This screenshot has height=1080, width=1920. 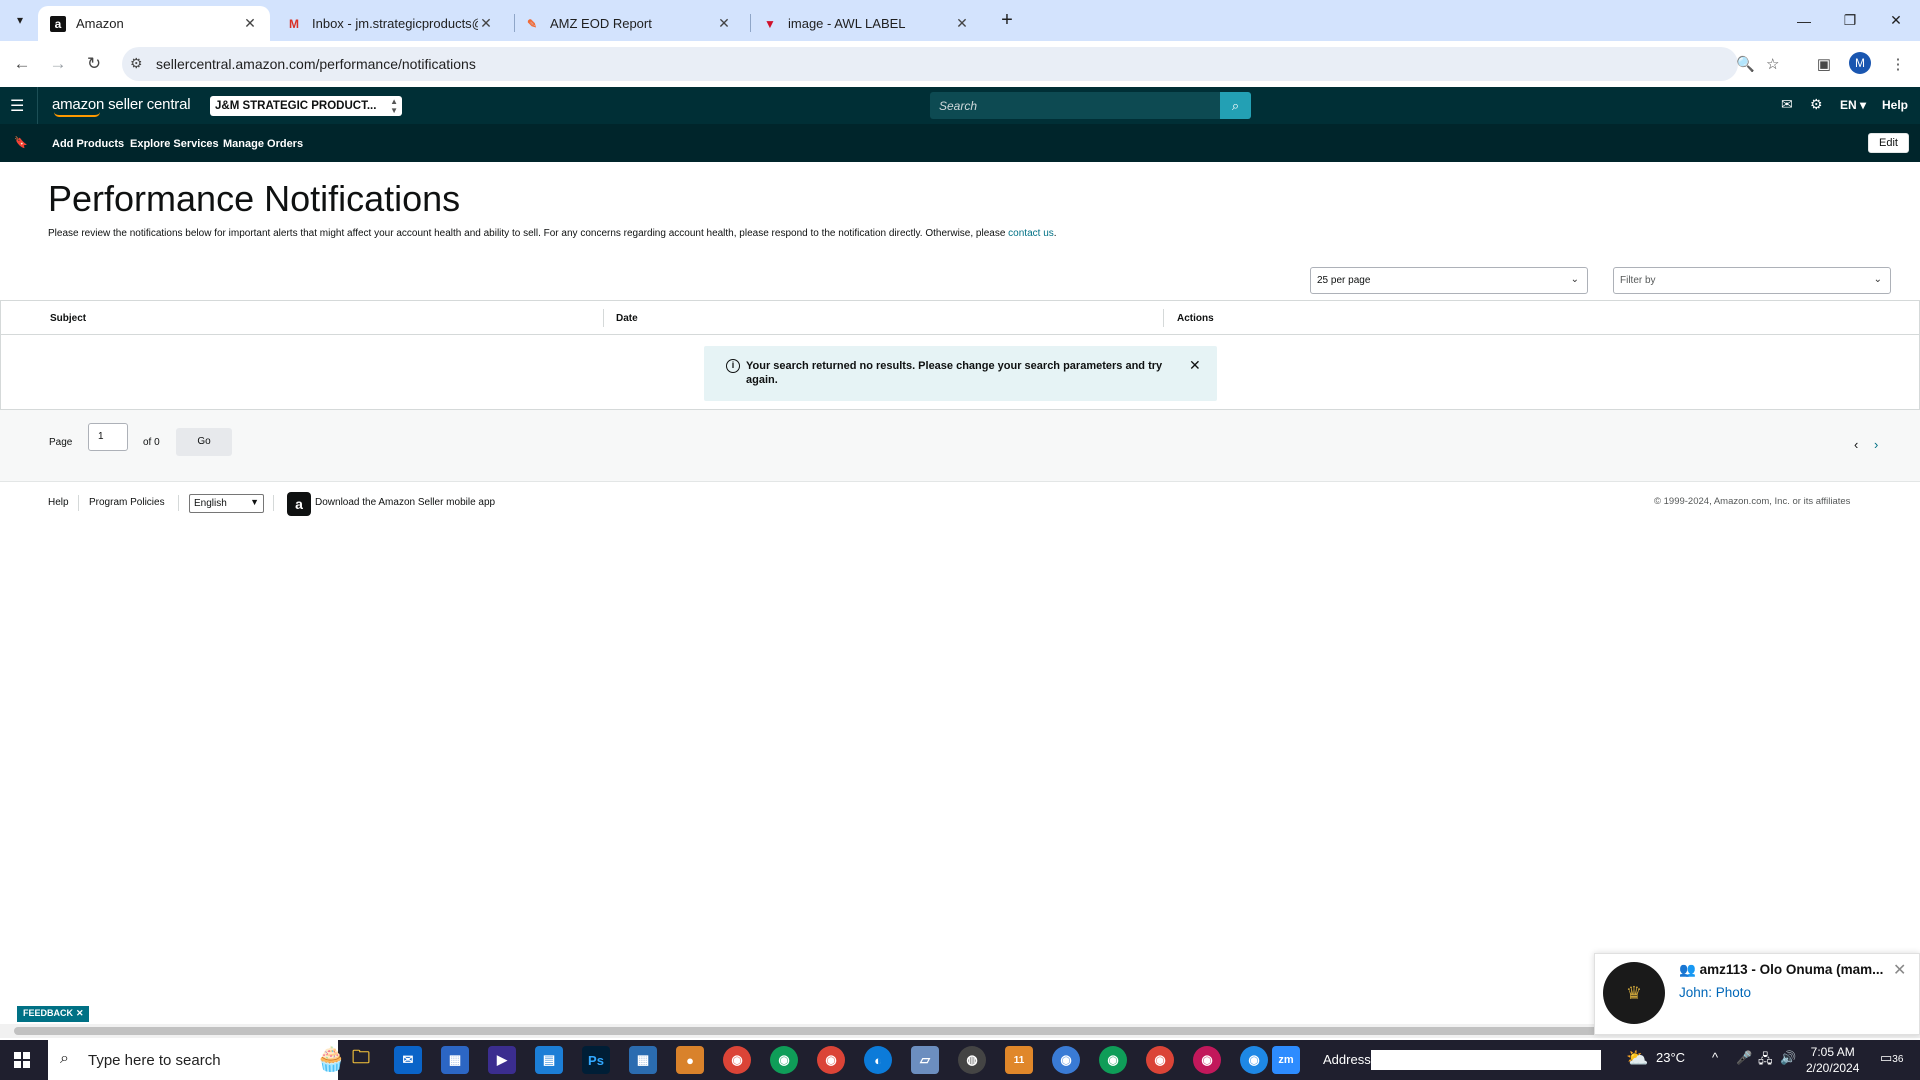 What do you see at coordinates (455, 1060) in the screenshot?
I see `store-icon: ▦` at bounding box center [455, 1060].